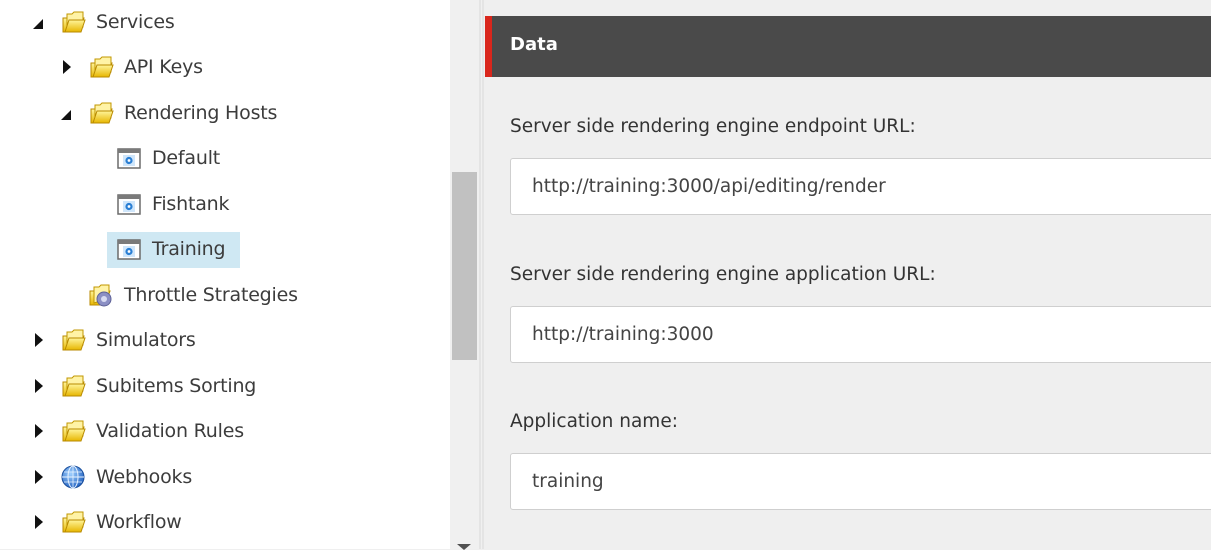  Describe the element at coordinates (481, 274) in the screenshot. I see `panel-splitter` at that location.